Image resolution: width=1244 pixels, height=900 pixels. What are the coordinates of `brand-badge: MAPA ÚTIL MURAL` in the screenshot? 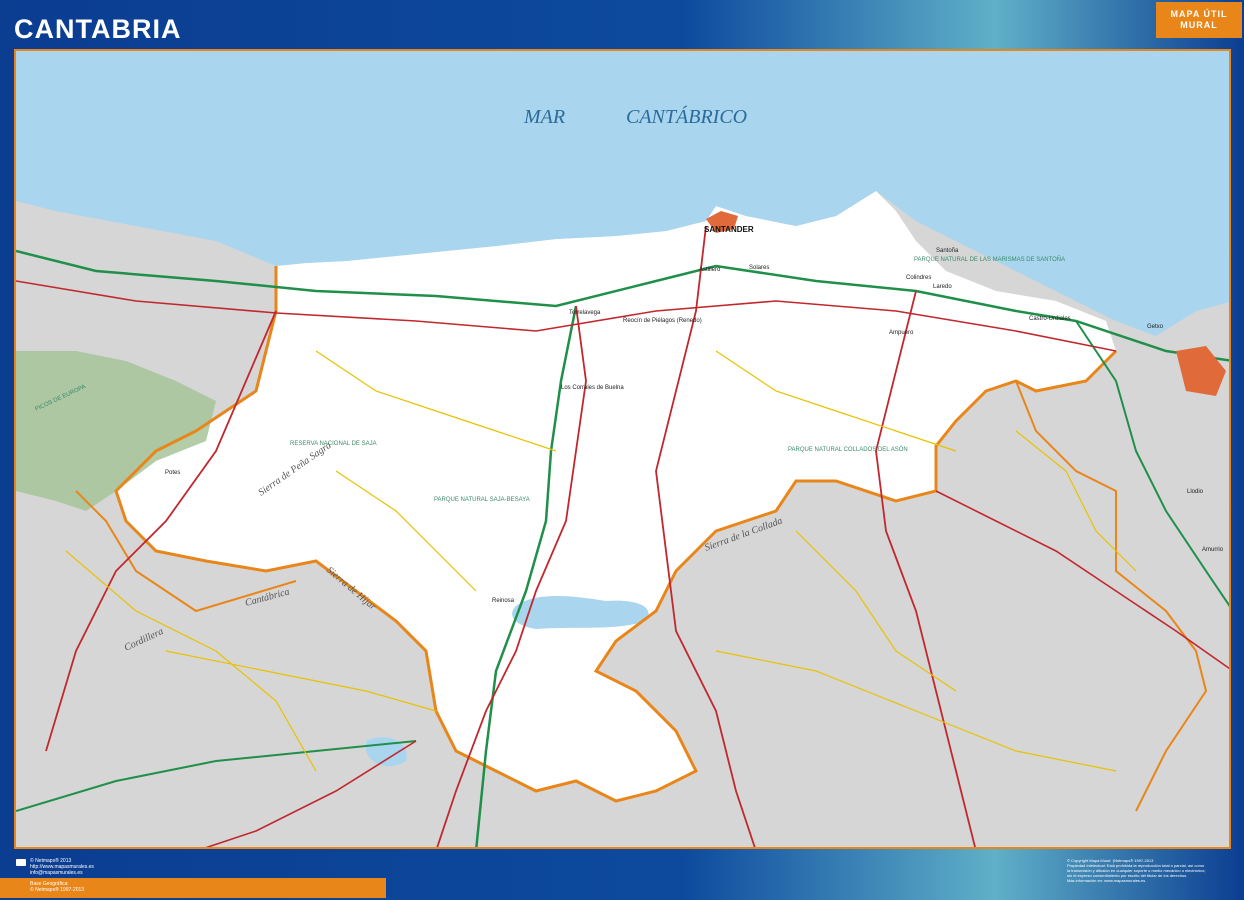 It's located at (1199, 20).